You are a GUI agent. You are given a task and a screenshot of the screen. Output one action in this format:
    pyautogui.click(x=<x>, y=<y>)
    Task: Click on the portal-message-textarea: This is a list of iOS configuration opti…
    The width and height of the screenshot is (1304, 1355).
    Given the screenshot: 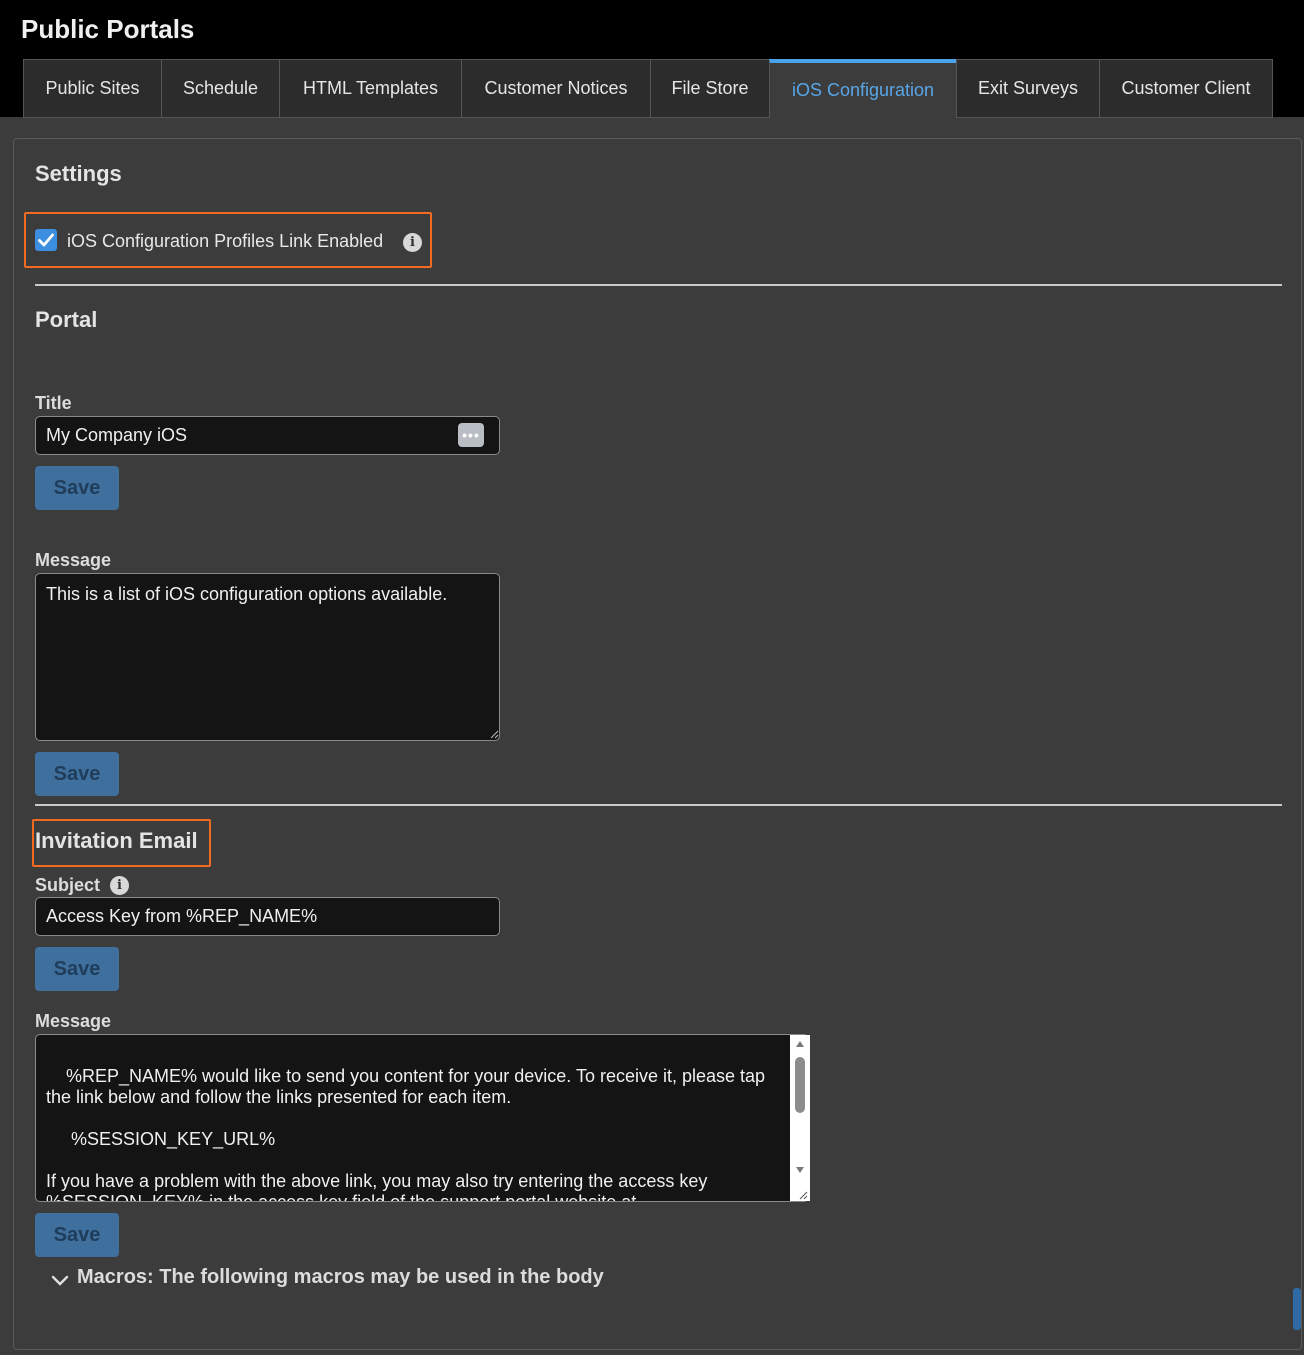 What is the action you would take?
    pyautogui.click(x=267, y=657)
    